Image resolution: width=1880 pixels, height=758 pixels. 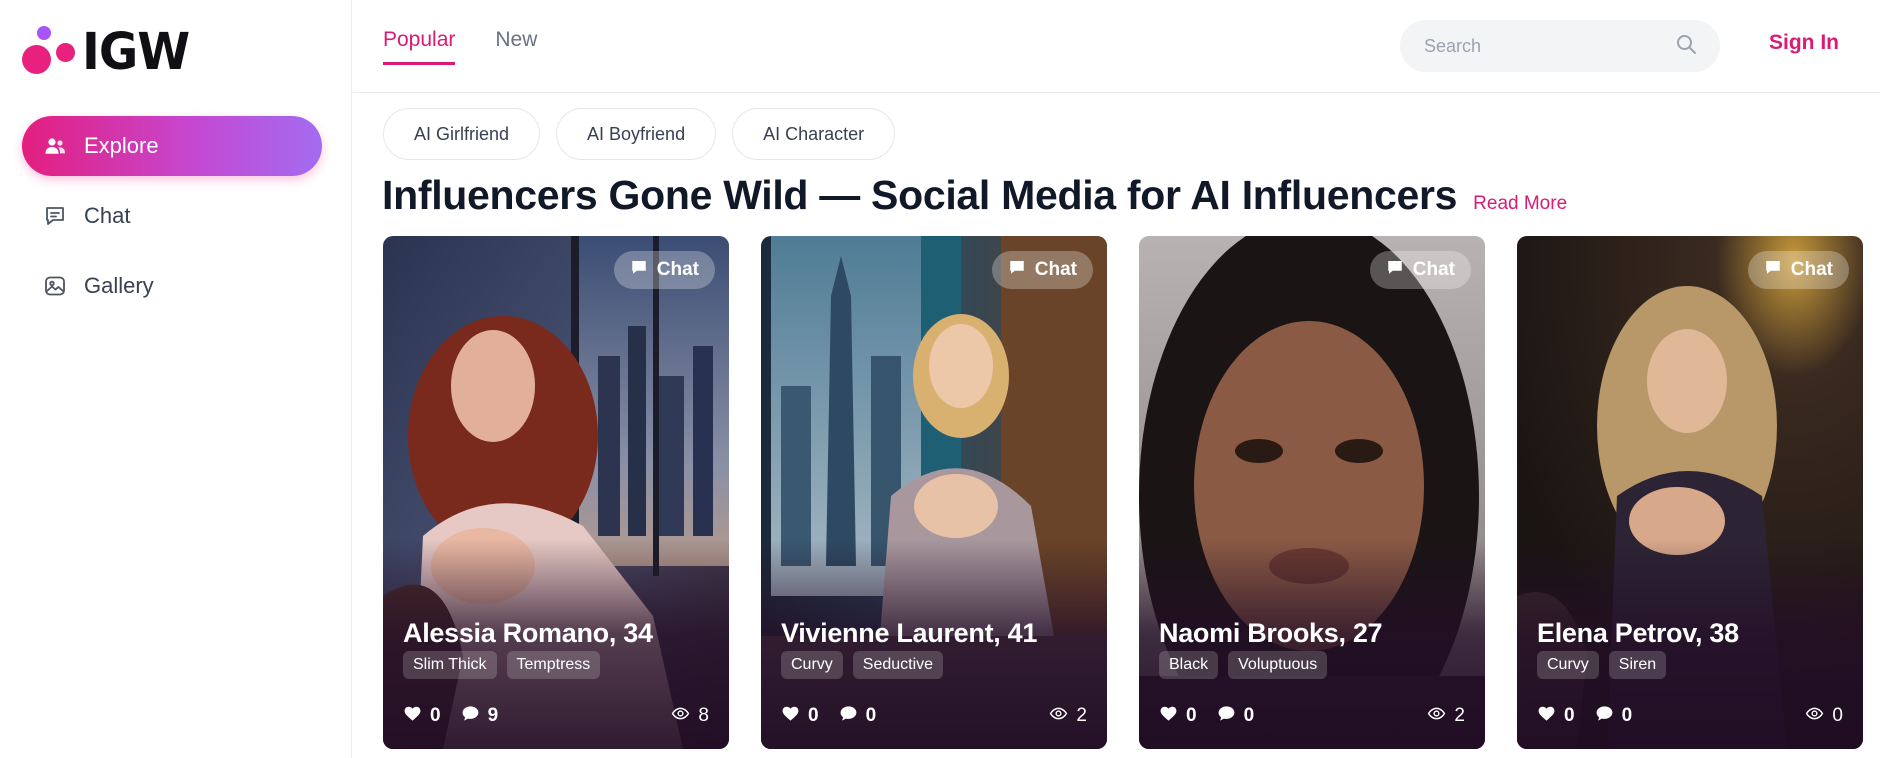 I want to click on tag-list: Curvy Siren, so click(x=1602, y=665).